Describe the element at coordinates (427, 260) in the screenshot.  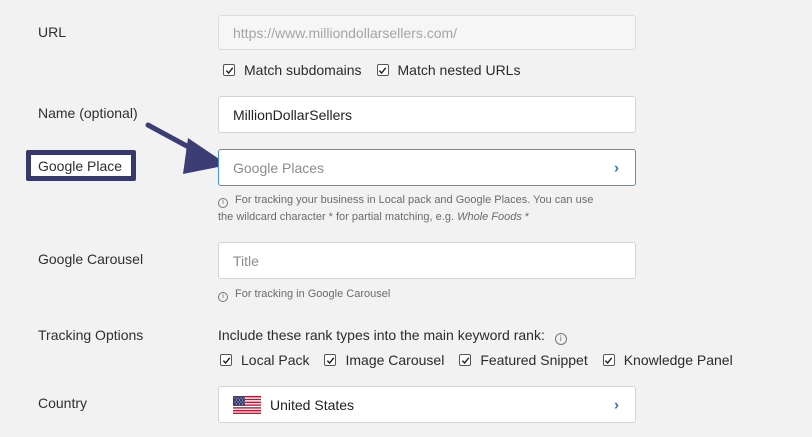
I see `google-carousel-input: Title` at that location.